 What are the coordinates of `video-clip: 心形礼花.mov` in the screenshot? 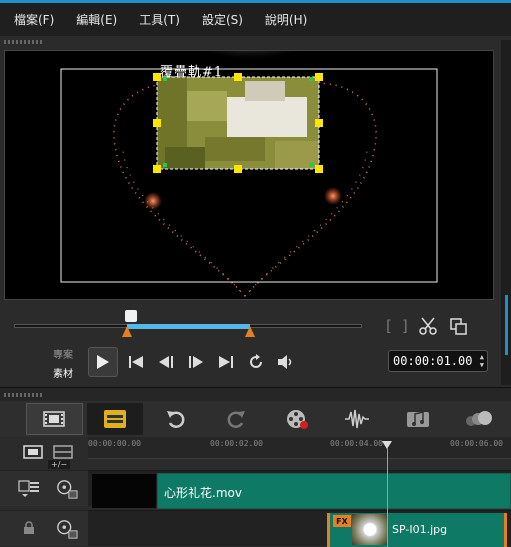 It's located at (334, 491).